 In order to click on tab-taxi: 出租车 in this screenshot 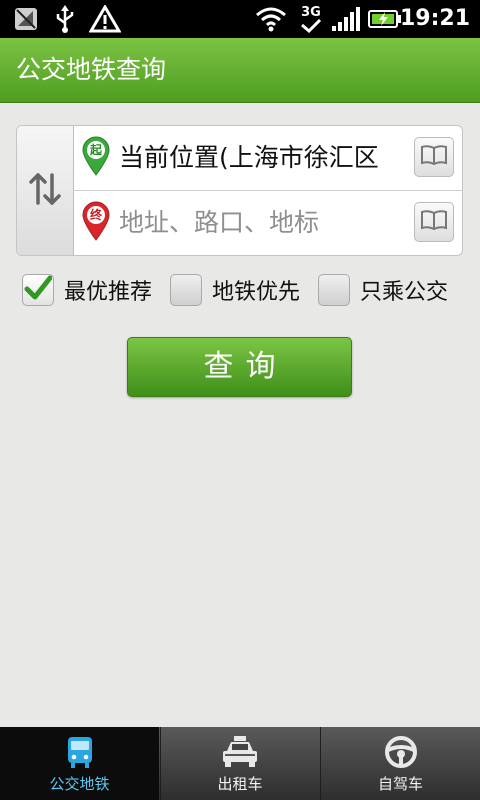, I will do `click(239, 763)`.